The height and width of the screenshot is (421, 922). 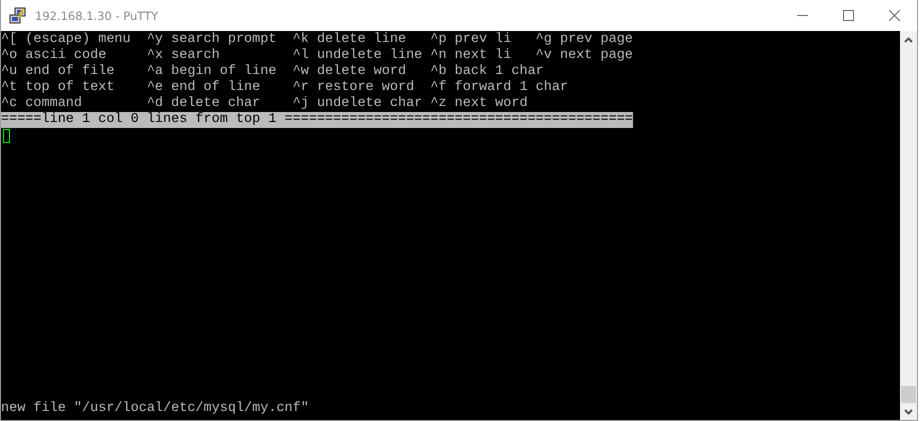 I want to click on maximize-icon, so click(x=848, y=15).